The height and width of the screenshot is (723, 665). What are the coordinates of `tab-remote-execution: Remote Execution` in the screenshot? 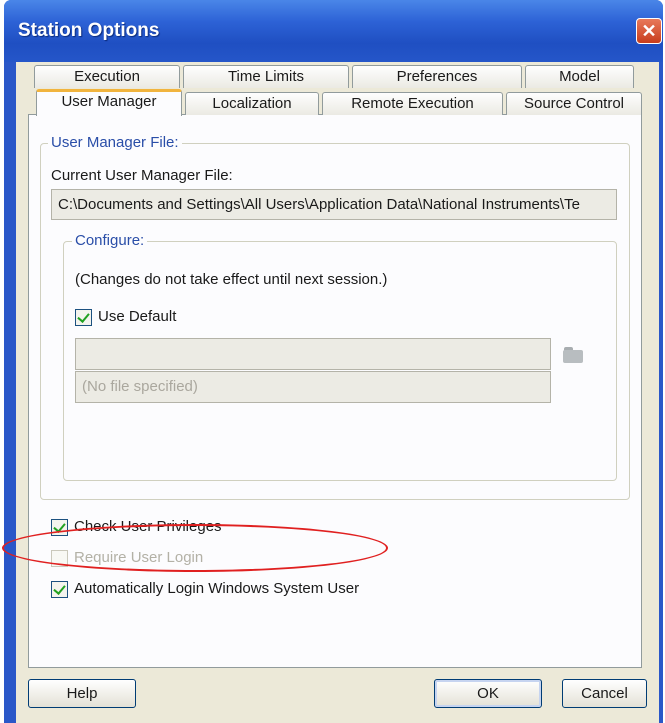 It's located at (412, 103).